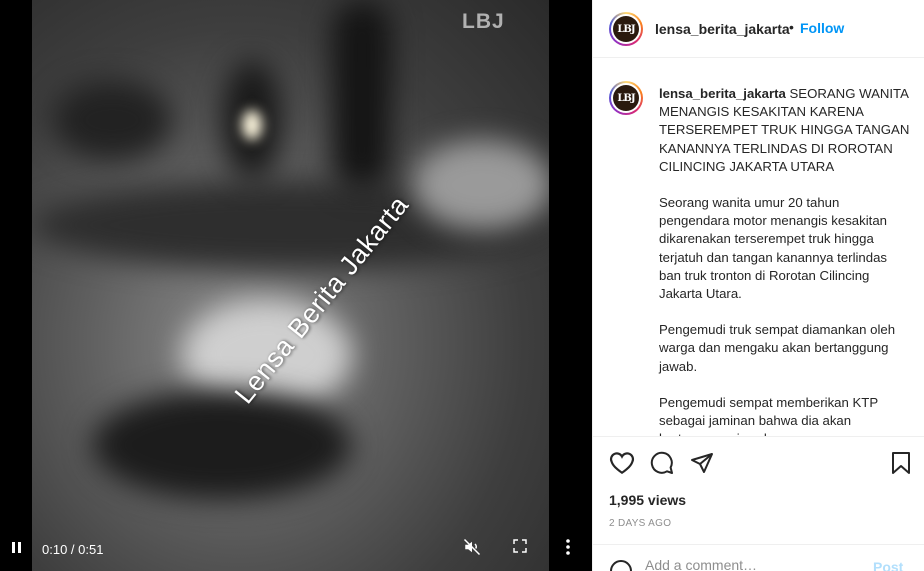 The image size is (924, 571). What do you see at coordinates (702, 465) in the screenshot?
I see `share-icon` at bounding box center [702, 465].